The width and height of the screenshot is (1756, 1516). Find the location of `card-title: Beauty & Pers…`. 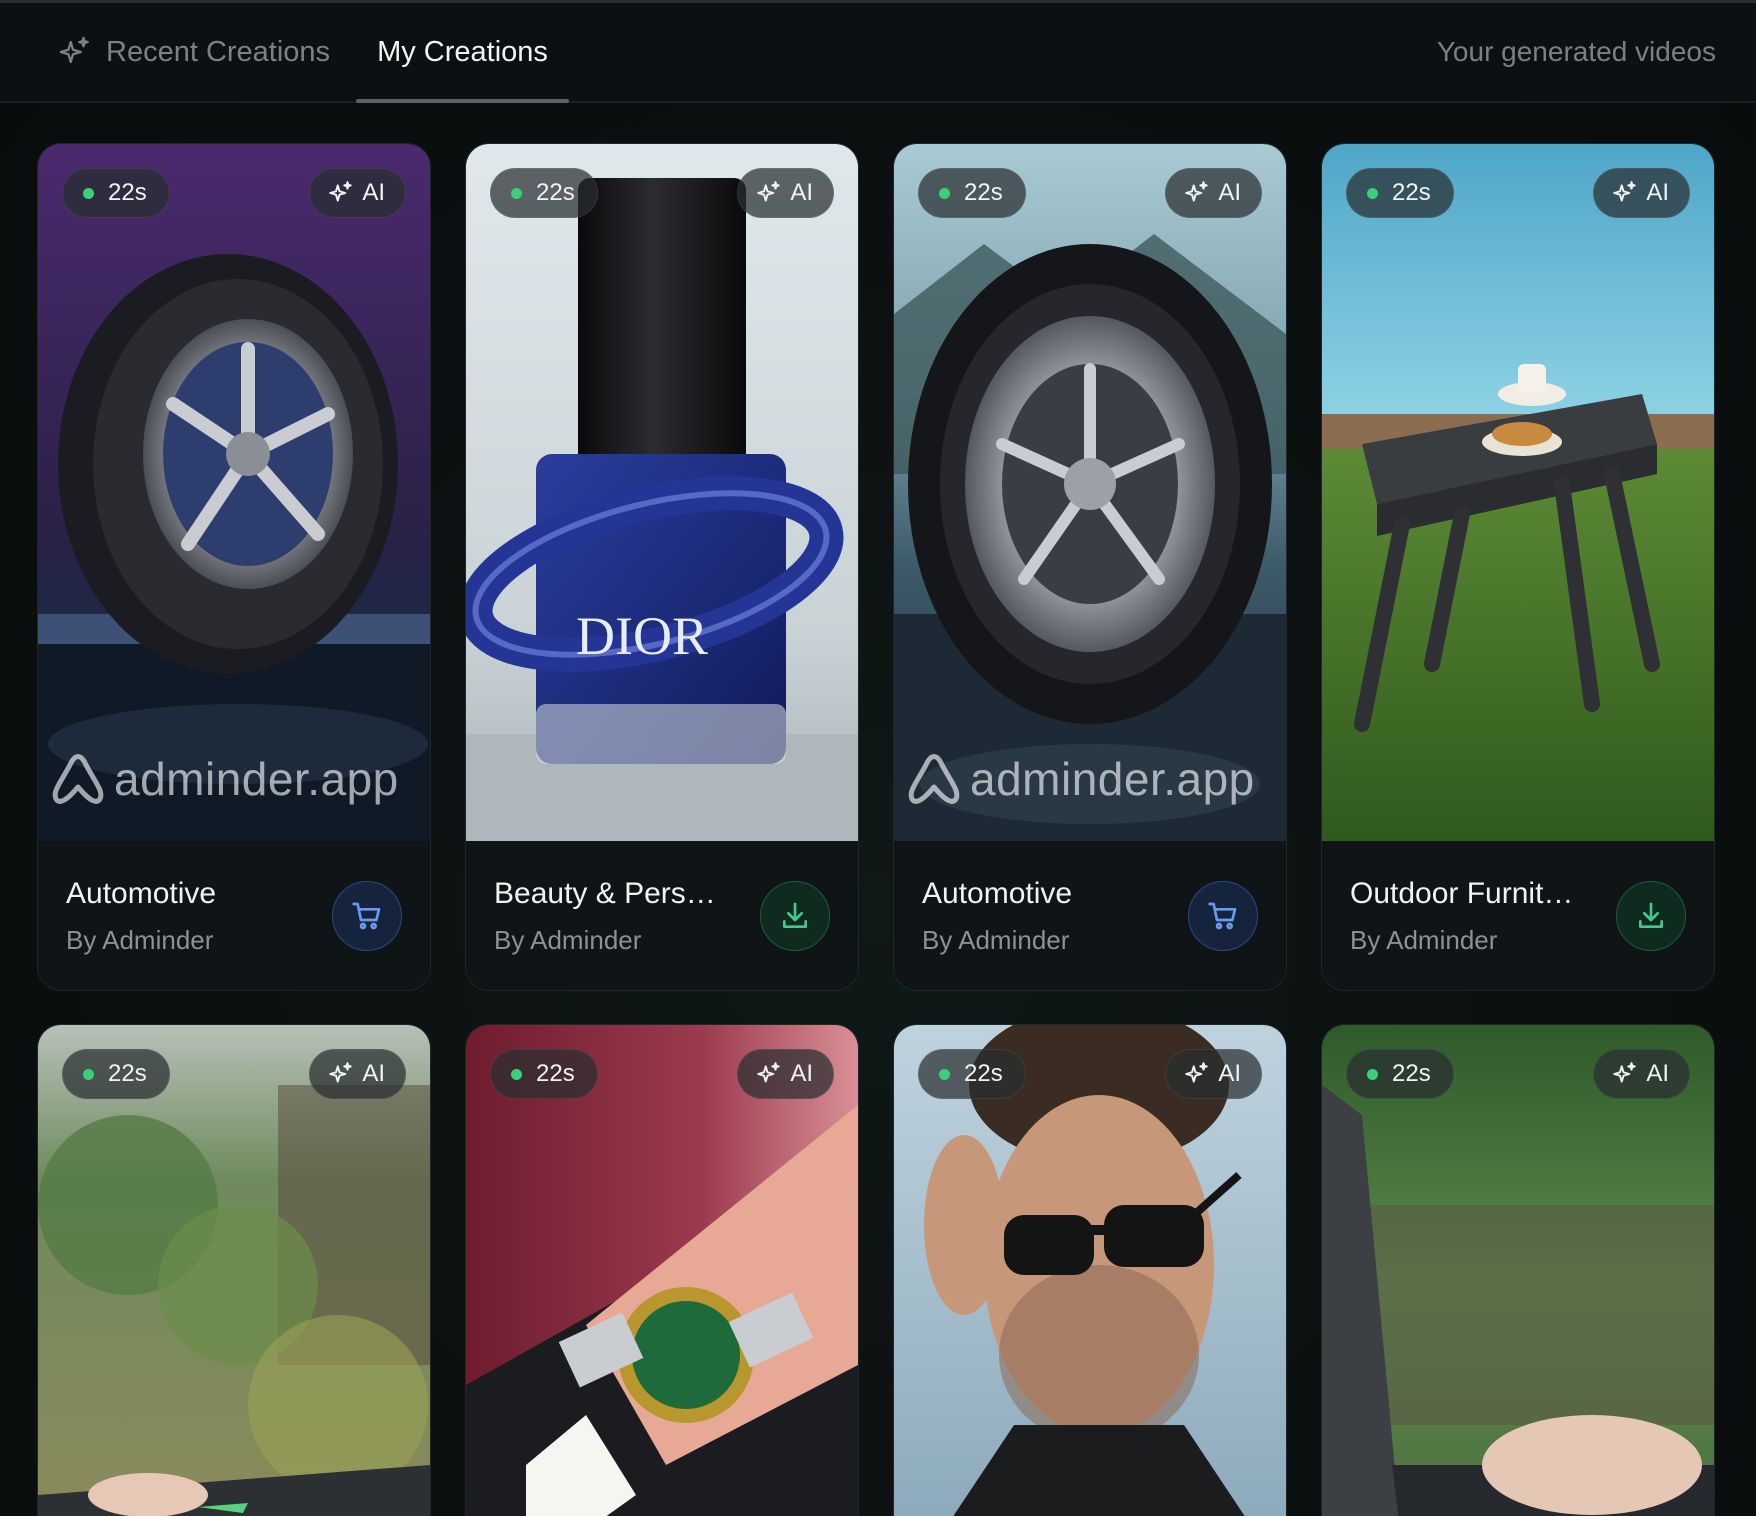

card-title: Beauty & Pers… is located at coordinates (605, 893).